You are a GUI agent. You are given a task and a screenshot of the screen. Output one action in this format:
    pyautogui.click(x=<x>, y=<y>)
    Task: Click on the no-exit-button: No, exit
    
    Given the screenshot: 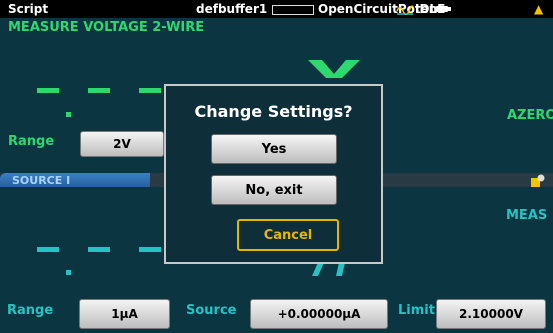 What is the action you would take?
    pyautogui.click(x=274, y=190)
    